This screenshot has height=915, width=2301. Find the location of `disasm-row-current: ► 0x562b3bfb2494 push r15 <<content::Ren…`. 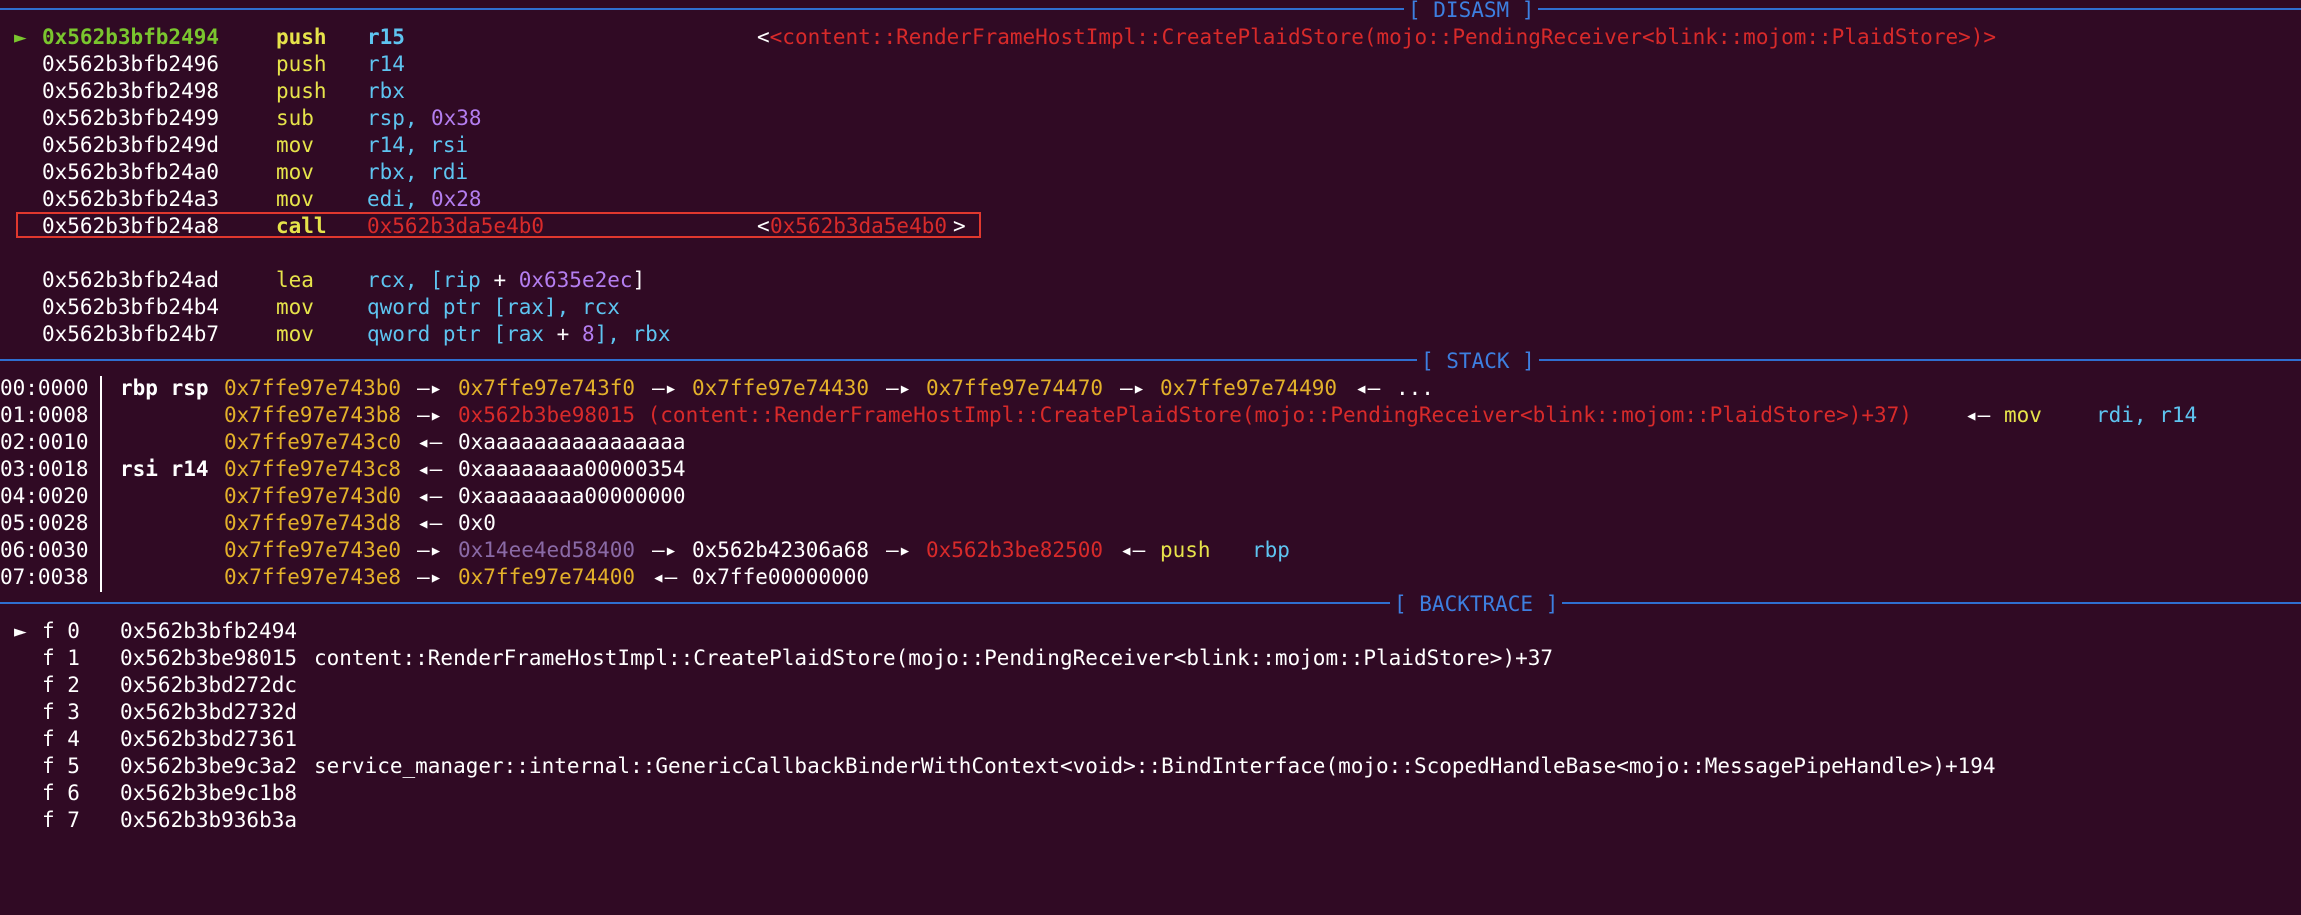

disasm-row-current: ► 0x562b3bfb2494 push r15 <<content::Ren… is located at coordinates (998, 37).